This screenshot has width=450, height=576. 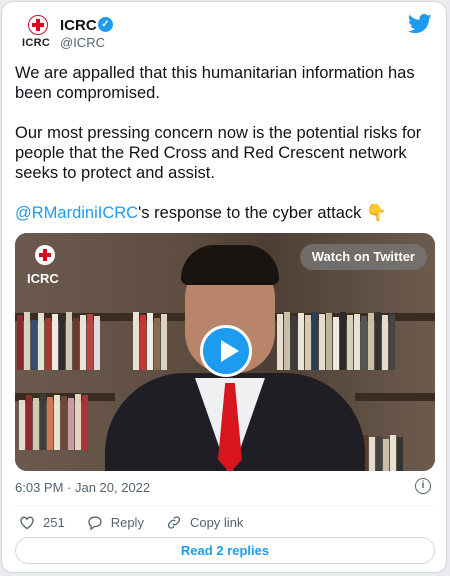 What do you see at coordinates (36, 43) in the screenshot?
I see `avatar-logo-text: ICRC` at bounding box center [36, 43].